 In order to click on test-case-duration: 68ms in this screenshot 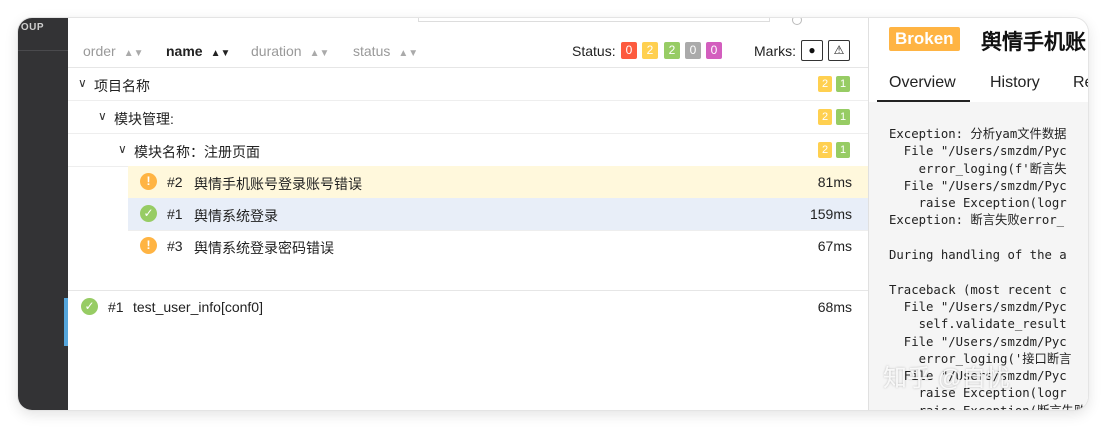, I will do `click(834, 307)`.